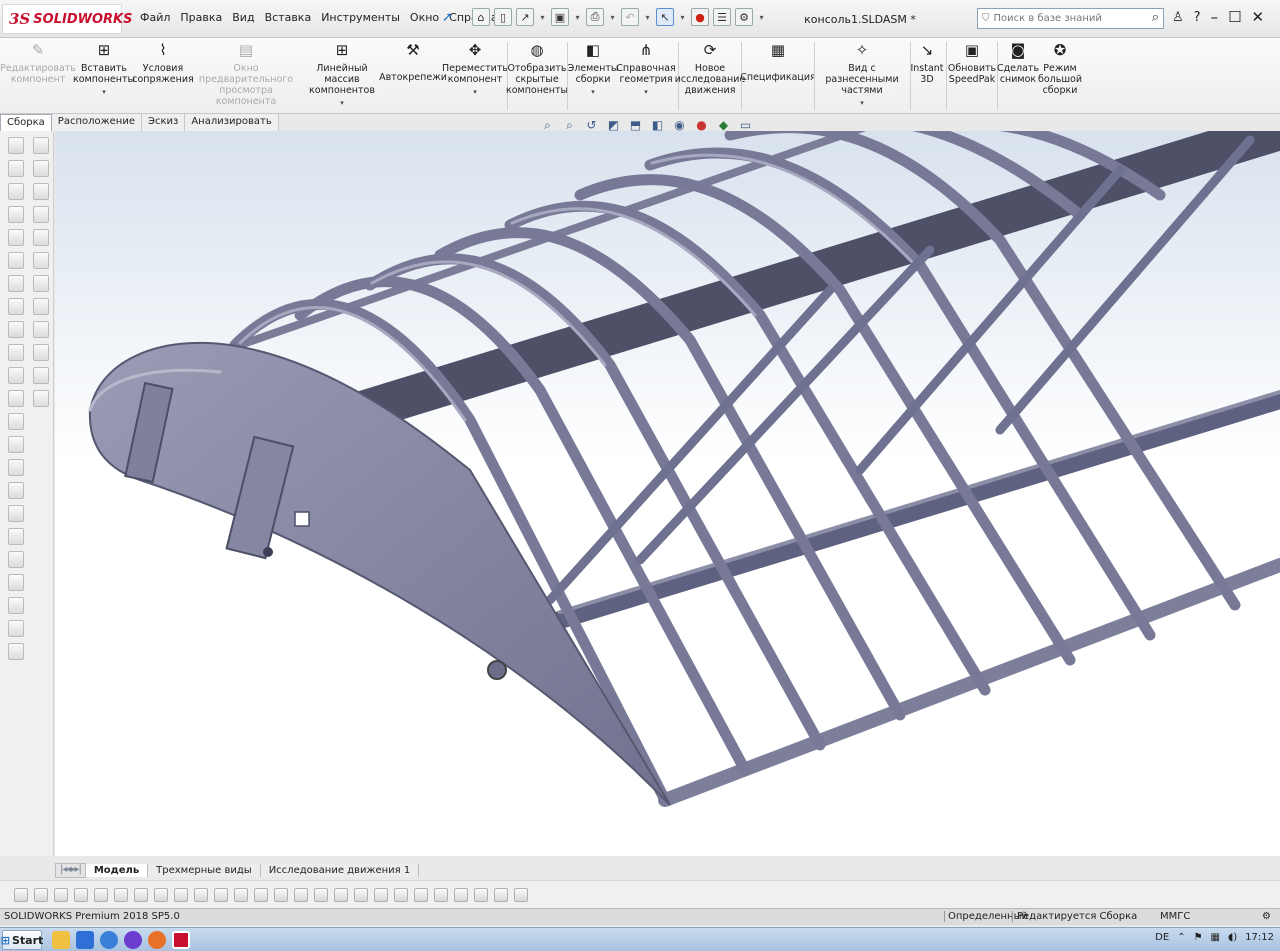  I want to click on menu-window: Окно, so click(424, 17).